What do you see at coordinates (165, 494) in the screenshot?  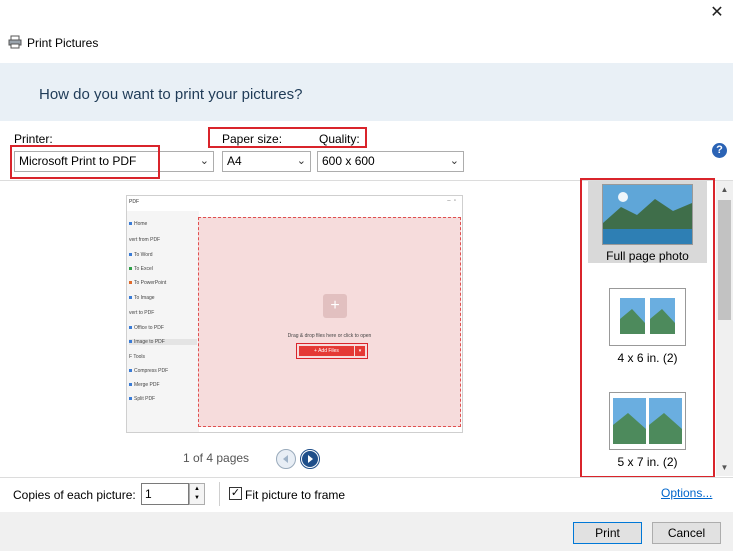 I see `copies-input: 1` at bounding box center [165, 494].